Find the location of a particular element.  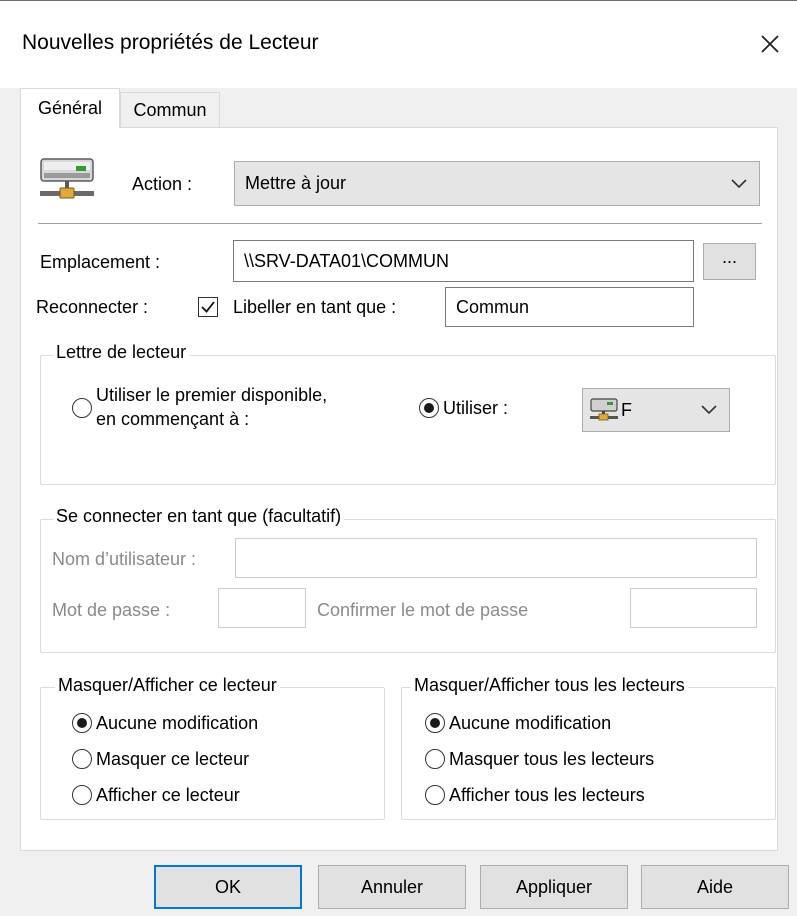

confirm-password-label: Confirmer le mot de passe is located at coordinates (423, 610).